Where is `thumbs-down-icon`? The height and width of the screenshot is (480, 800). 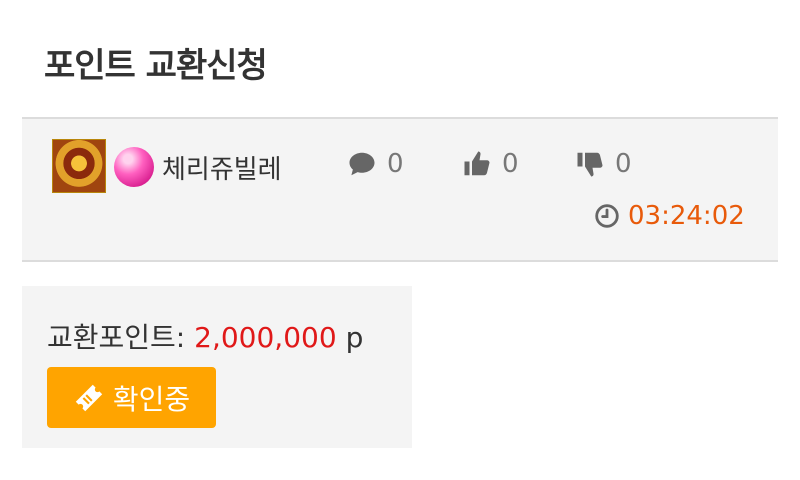
thumbs-down-icon is located at coordinates (590, 164).